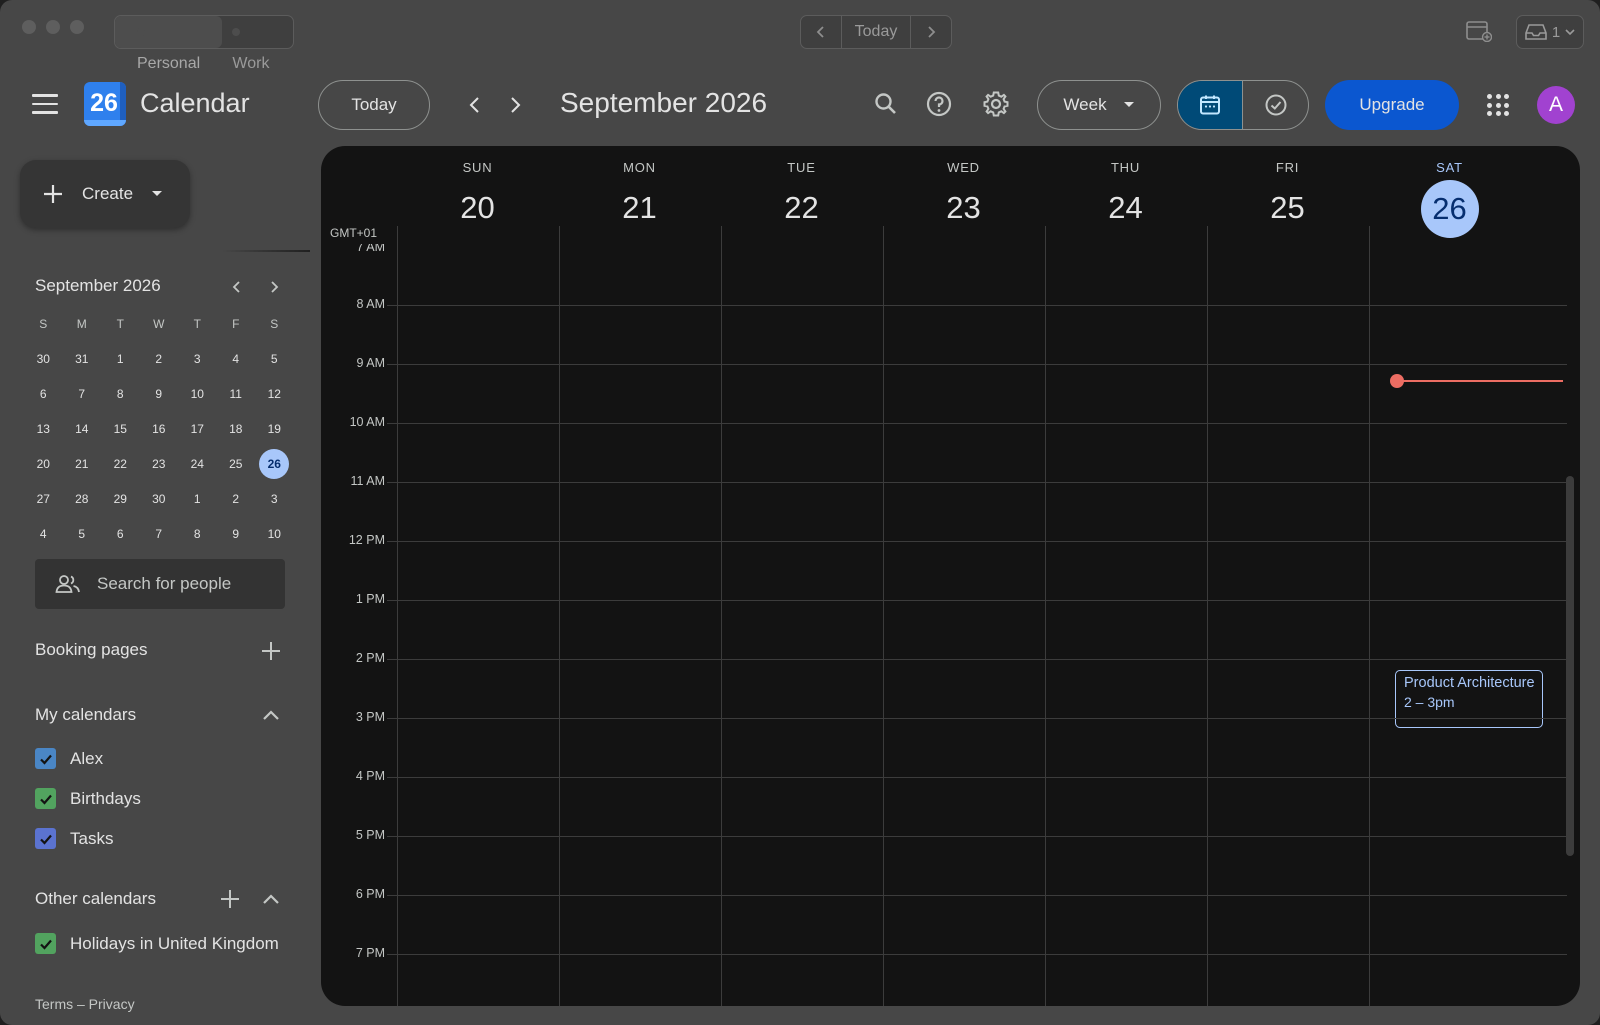 This screenshot has width=1600, height=1025. I want to click on settings-button, so click(996, 104).